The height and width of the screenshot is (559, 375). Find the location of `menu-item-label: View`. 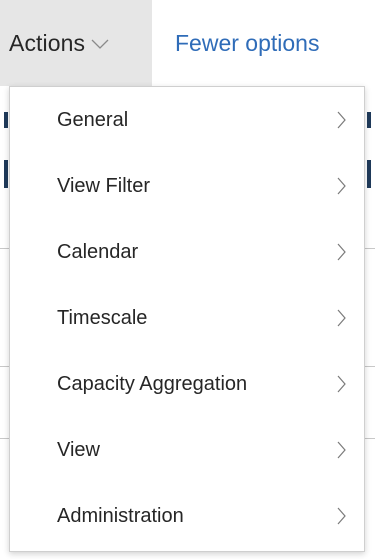

menu-item-label: View is located at coordinates (78, 449).